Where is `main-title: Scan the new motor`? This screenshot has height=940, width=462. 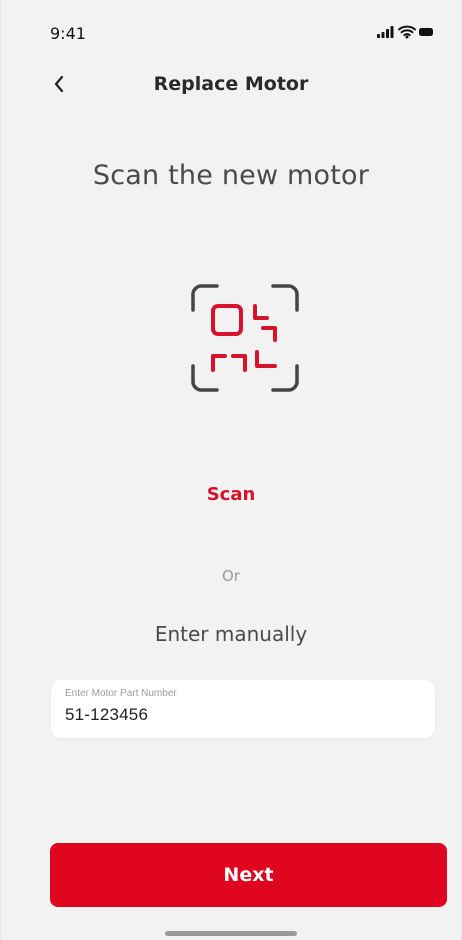
main-title: Scan the new motor is located at coordinates (231, 175).